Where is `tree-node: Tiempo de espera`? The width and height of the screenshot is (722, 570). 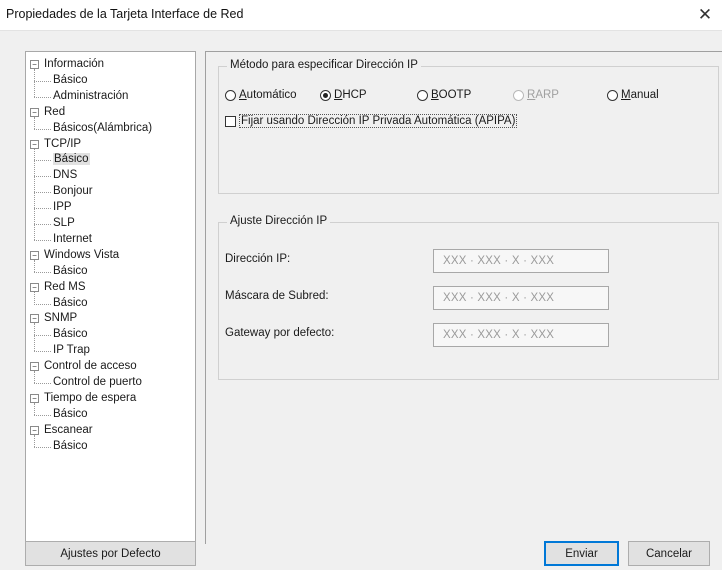
tree-node: Tiempo de espera is located at coordinates (90, 398).